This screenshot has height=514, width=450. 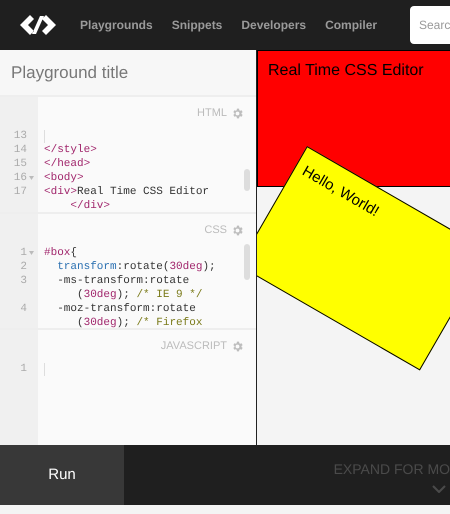 What do you see at coordinates (128, 154) in the screenshot?
I see `code-editor: 13 14 15 16 17 HTML </style> </head> <body> <div>Real Time CSS Editor </div>` at bounding box center [128, 154].